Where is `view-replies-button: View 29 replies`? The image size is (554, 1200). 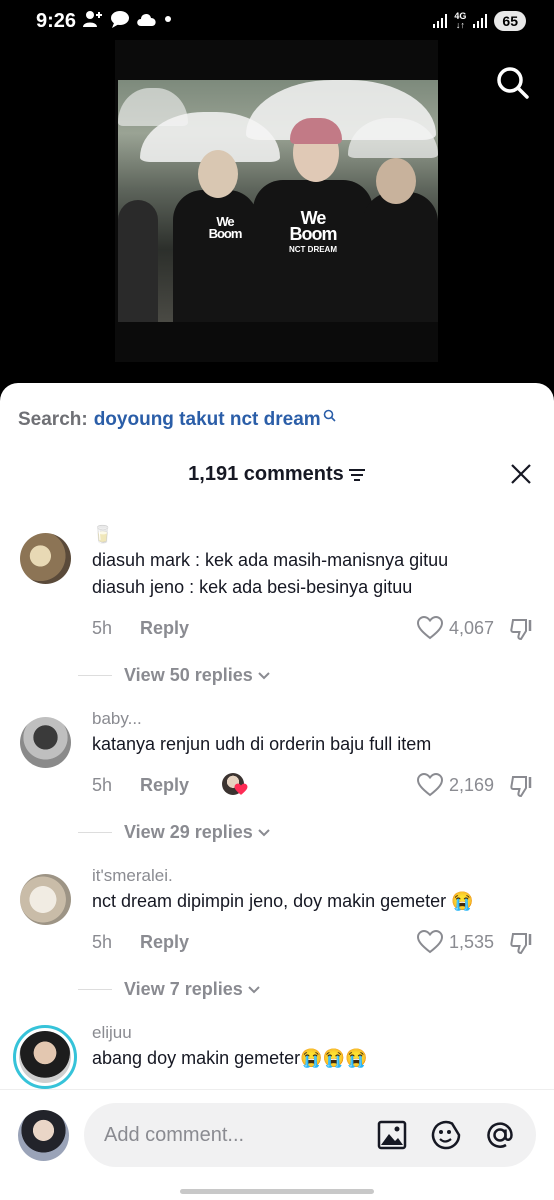
view-replies-button: View 29 replies is located at coordinates (174, 832).